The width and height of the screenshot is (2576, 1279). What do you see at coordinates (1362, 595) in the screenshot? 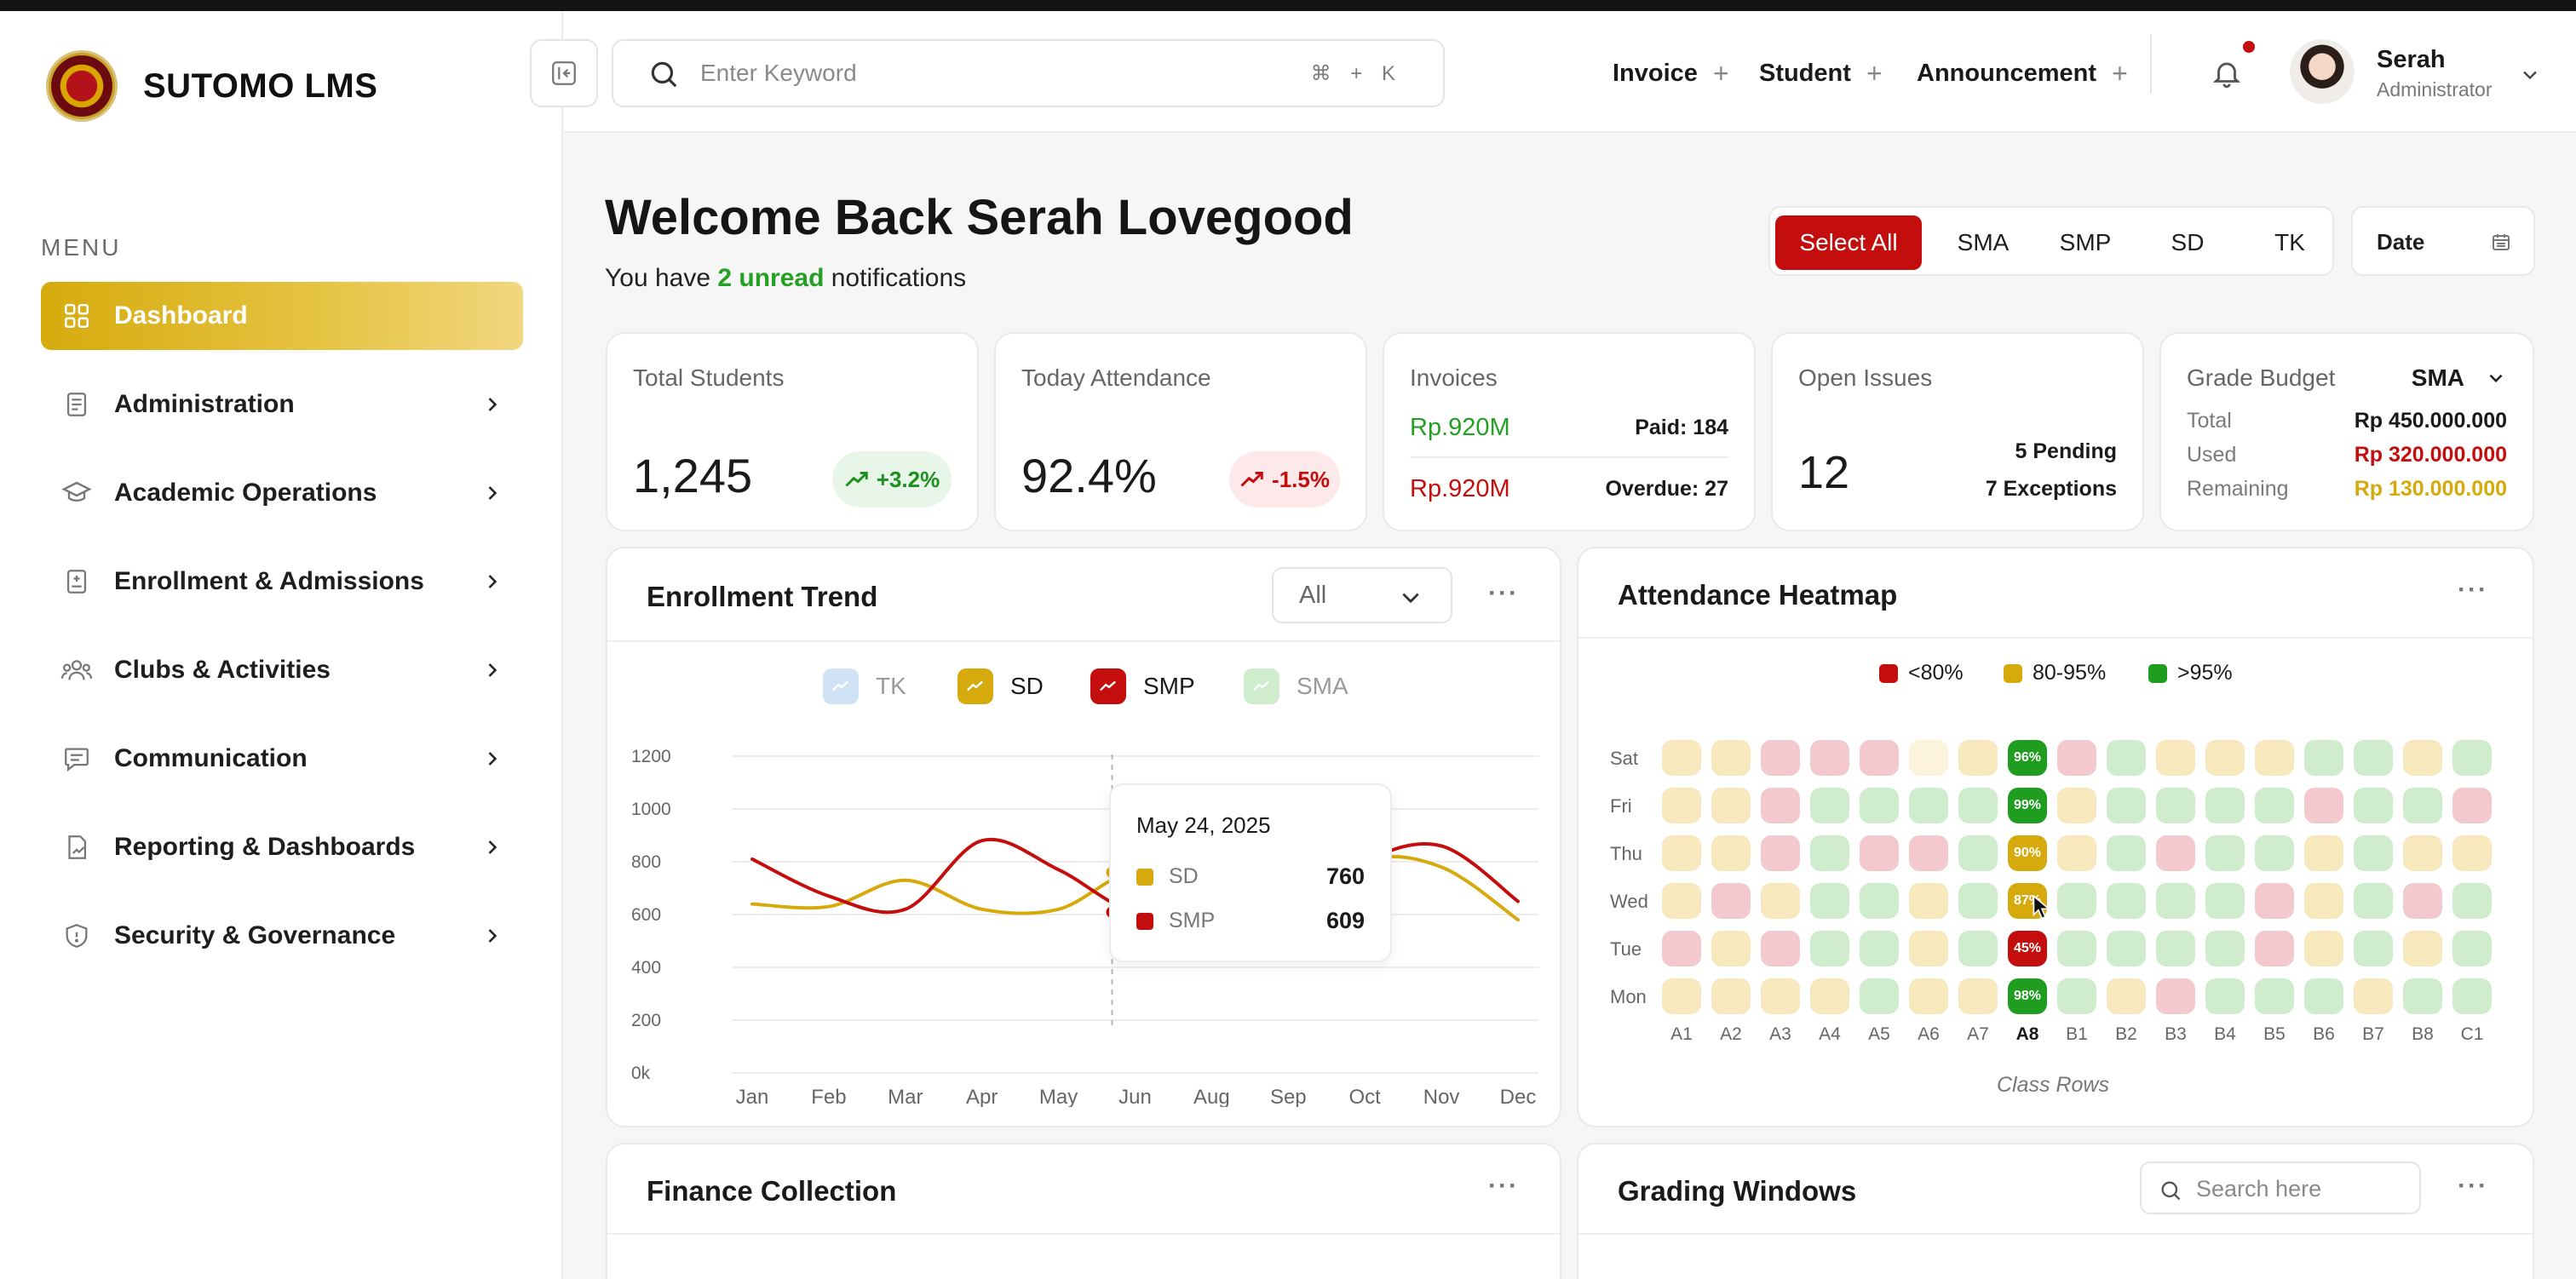
I see `enrollment-filter-dropdown: All` at bounding box center [1362, 595].